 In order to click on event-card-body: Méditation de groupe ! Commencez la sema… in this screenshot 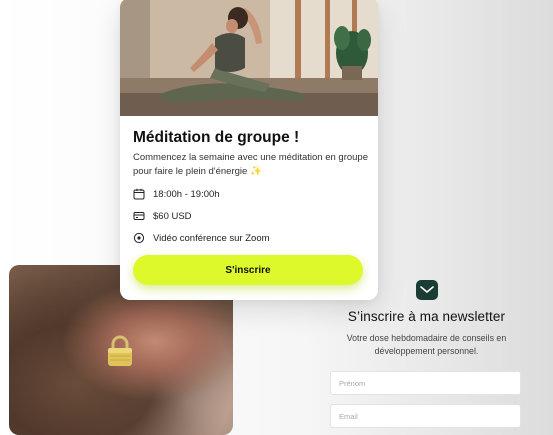, I will do `click(251, 186)`.